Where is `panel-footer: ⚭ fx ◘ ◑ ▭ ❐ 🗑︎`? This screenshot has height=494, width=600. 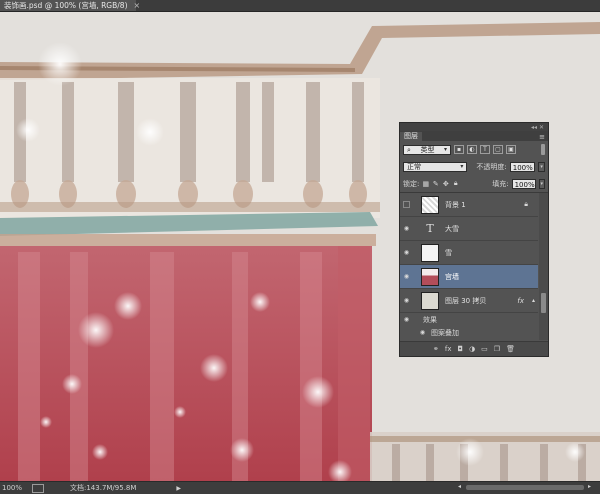 panel-footer: ⚭ fx ◘ ◑ ▭ ❐ 🗑︎ is located at coordinates (474, 348).